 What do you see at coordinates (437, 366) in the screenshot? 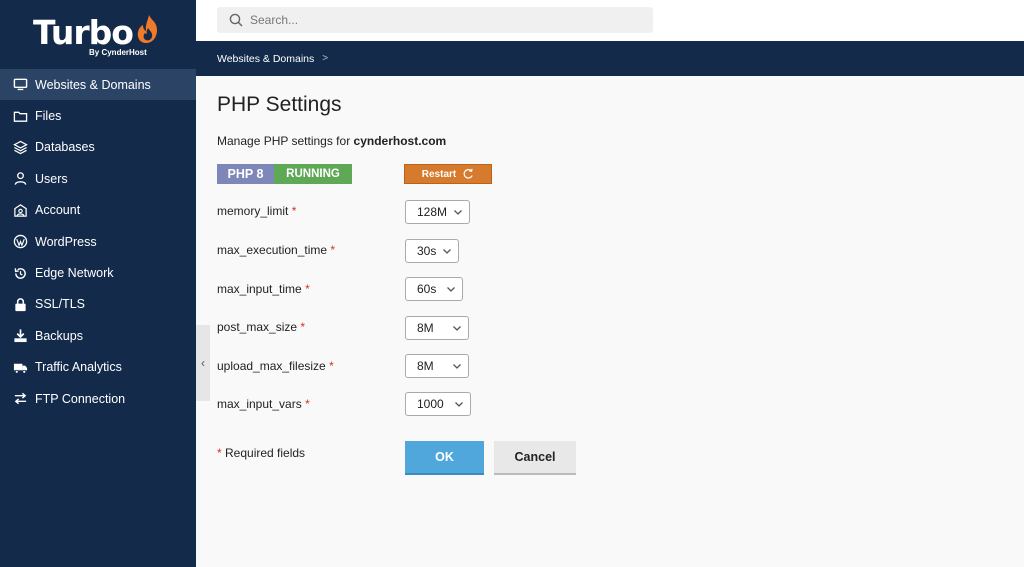
I see `upload-max-filesize-select: 8M` at bounding box center [437, 366].